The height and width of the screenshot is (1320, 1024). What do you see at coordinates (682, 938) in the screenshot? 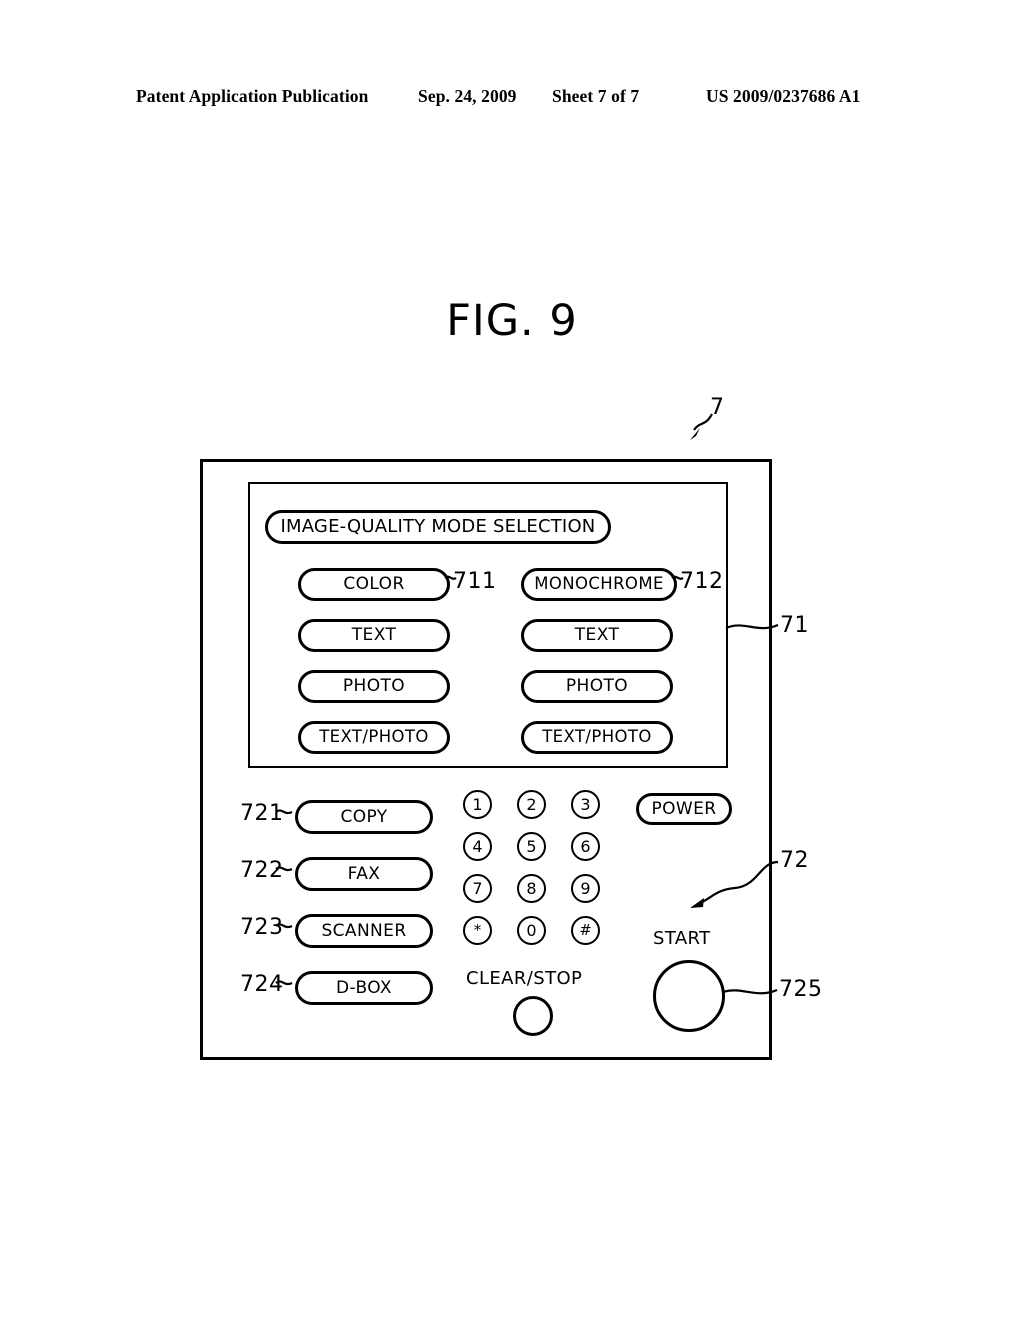
I see `start-label: START` at bounding box center [682, 938].